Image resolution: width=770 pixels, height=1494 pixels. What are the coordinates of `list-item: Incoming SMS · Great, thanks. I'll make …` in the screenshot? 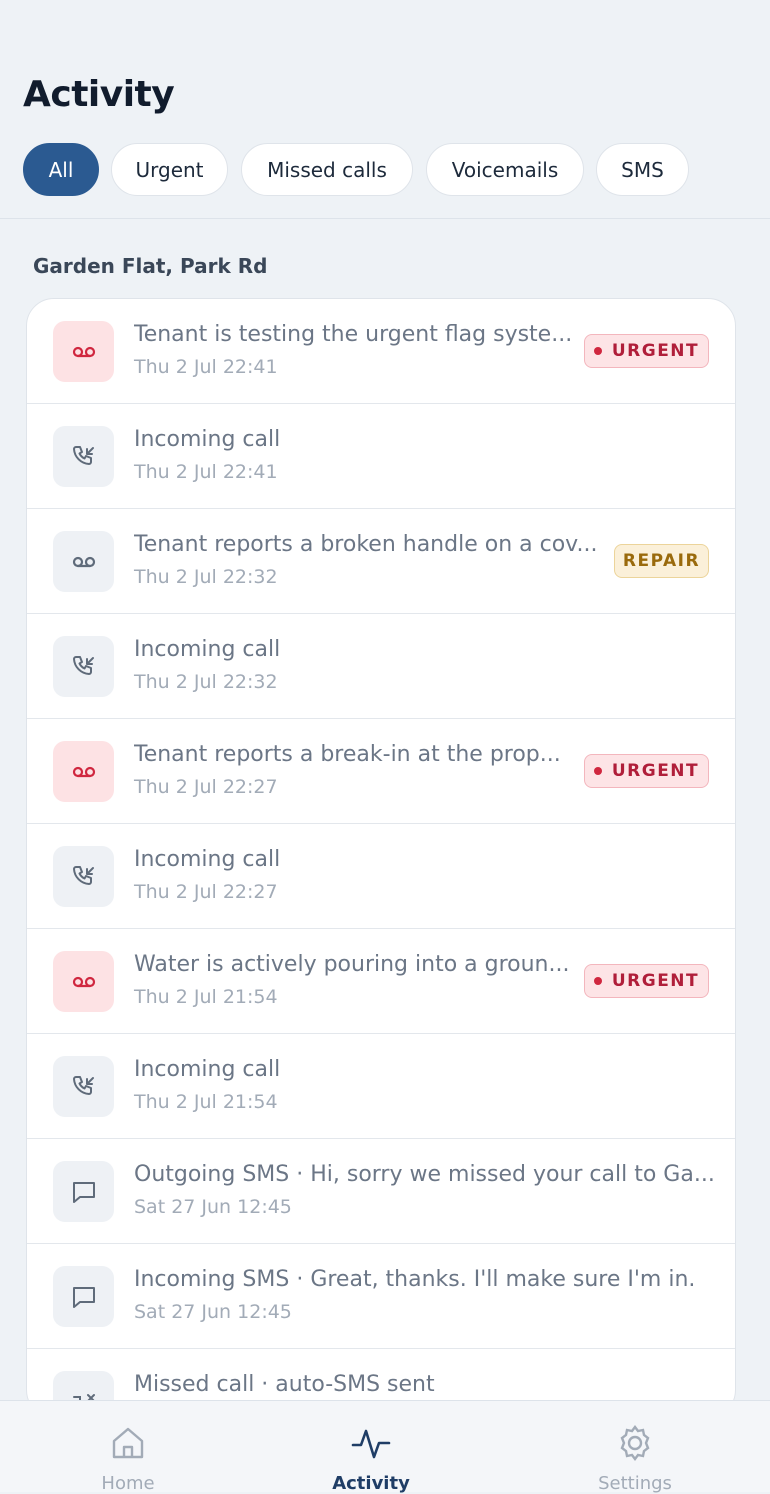 It's located at (381, 1296).